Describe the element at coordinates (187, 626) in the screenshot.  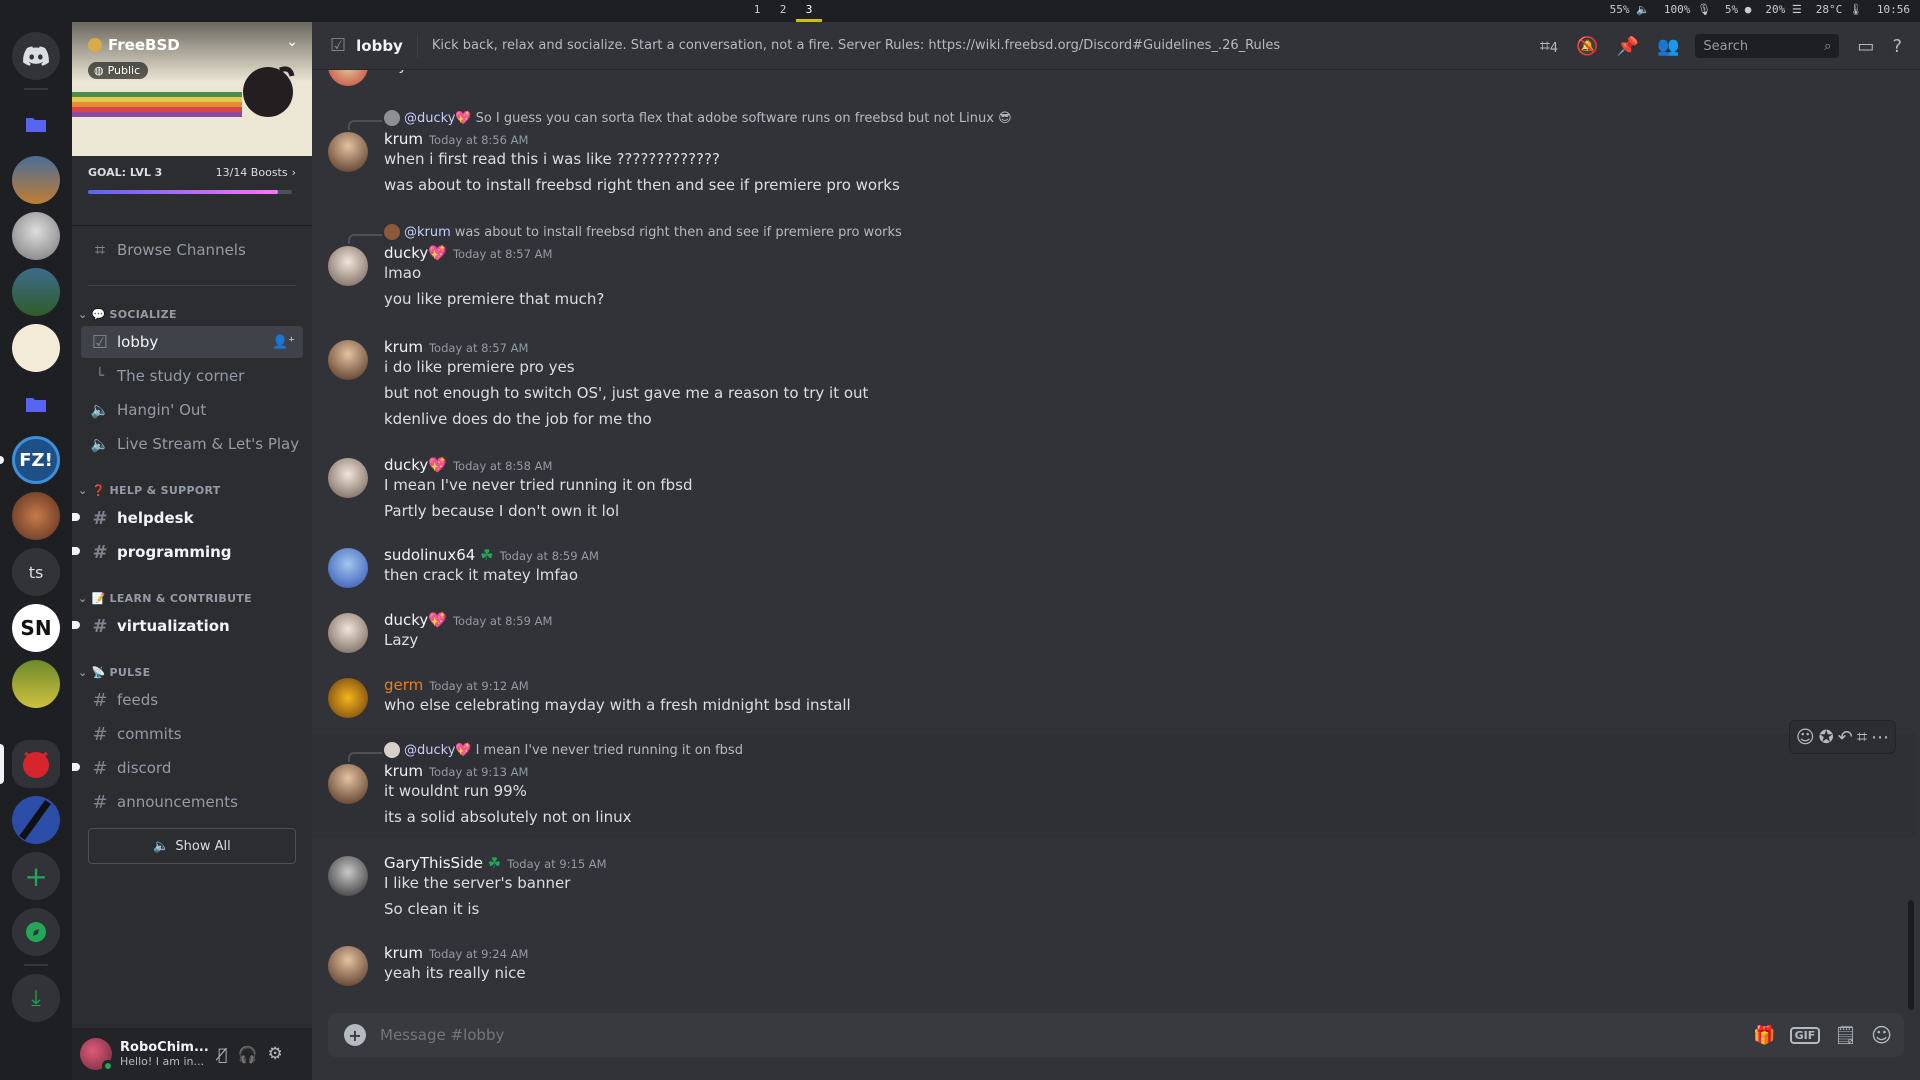
I see `channel-virtualization: # virtualization` at that location.